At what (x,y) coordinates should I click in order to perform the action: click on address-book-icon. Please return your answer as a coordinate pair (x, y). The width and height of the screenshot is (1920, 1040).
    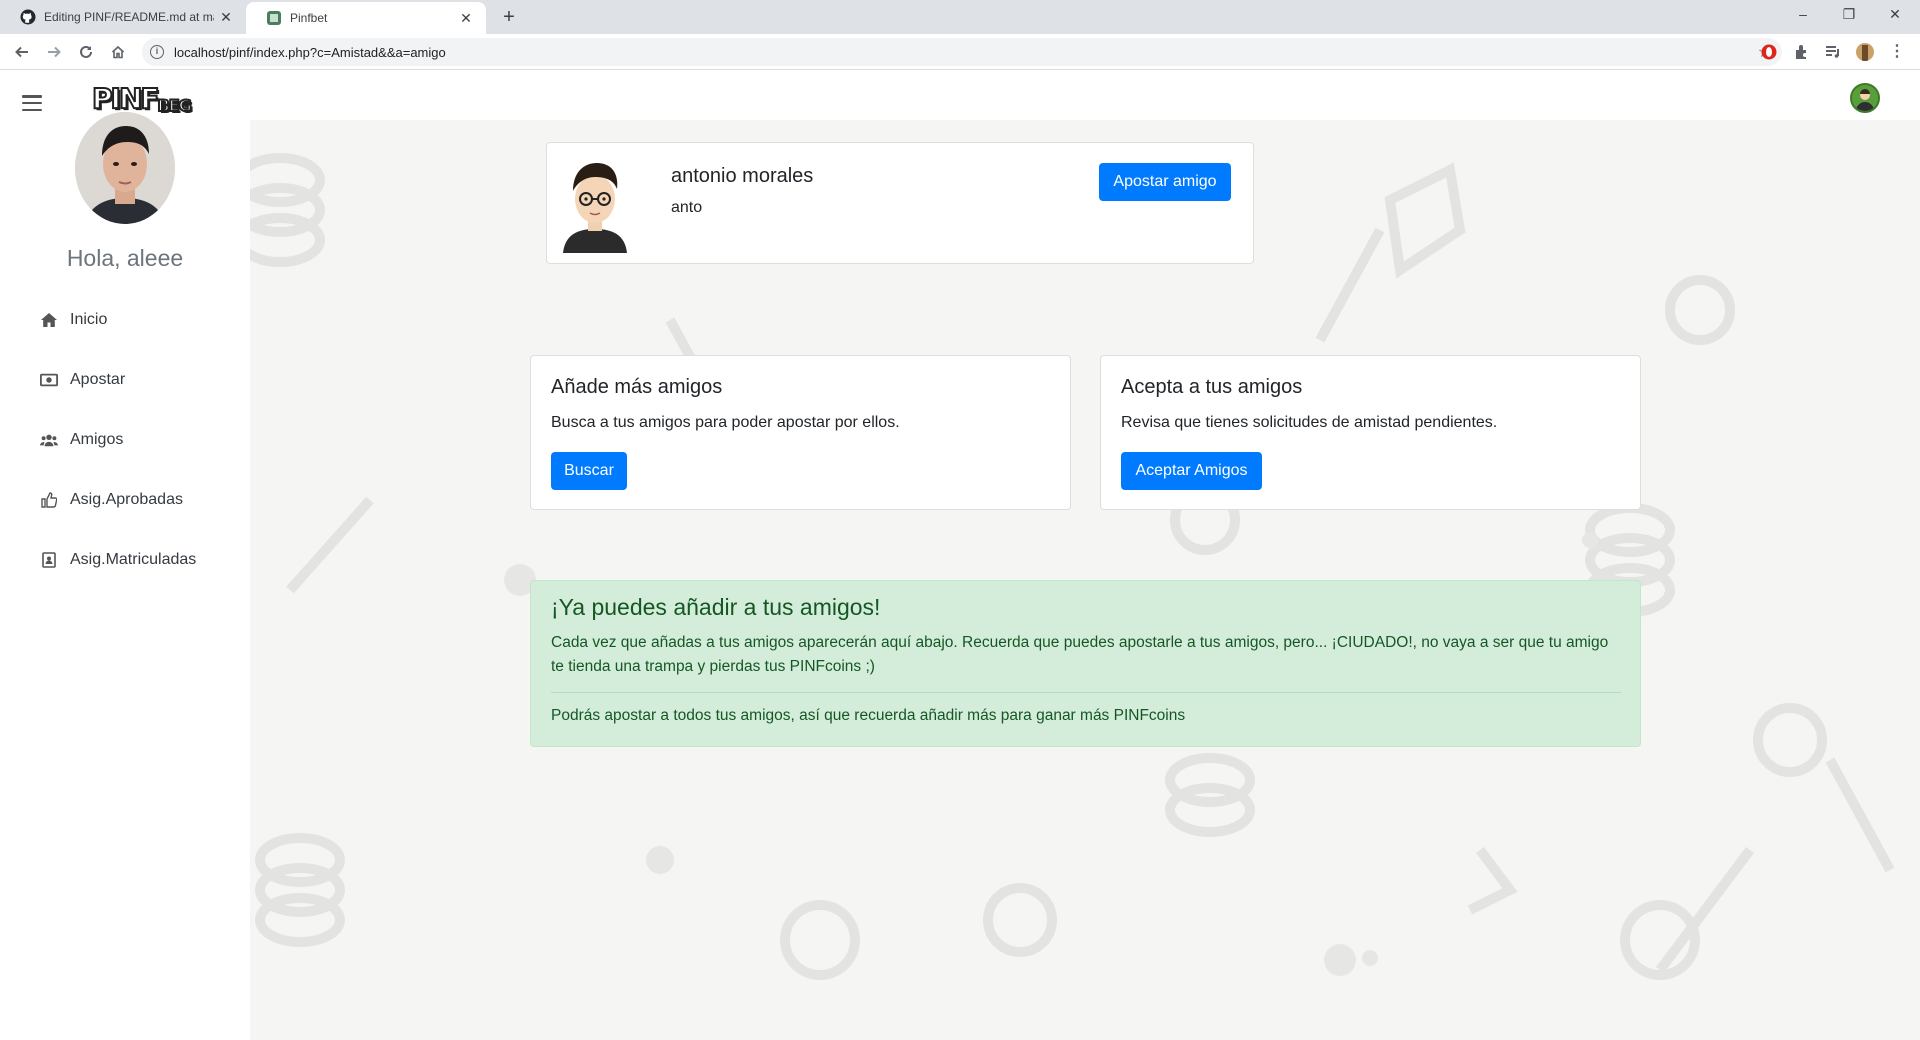
    Looking at the image, I should click on (49, 560).